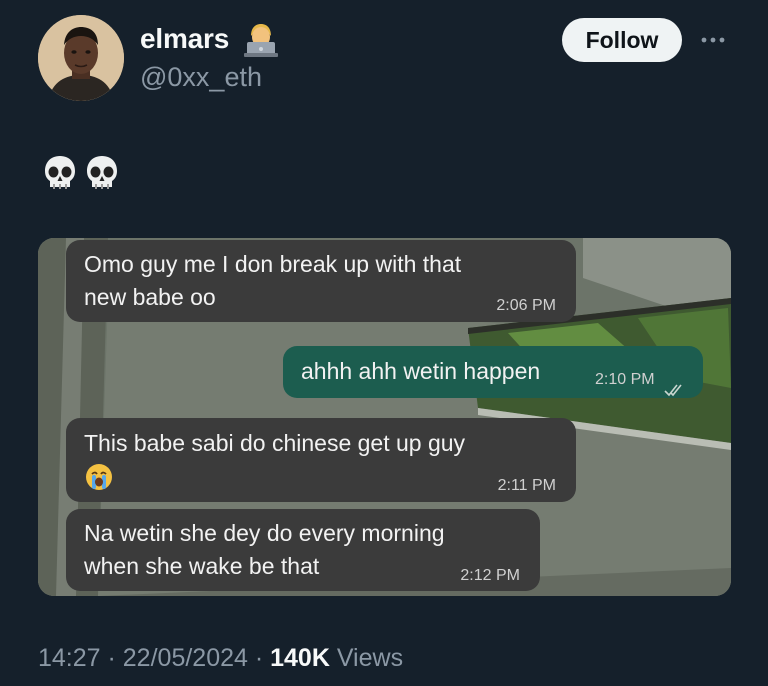 Image resolution: width=768 pixels, height=686 pixels. I want to click on ellipsis-icon, so click(713, 40).